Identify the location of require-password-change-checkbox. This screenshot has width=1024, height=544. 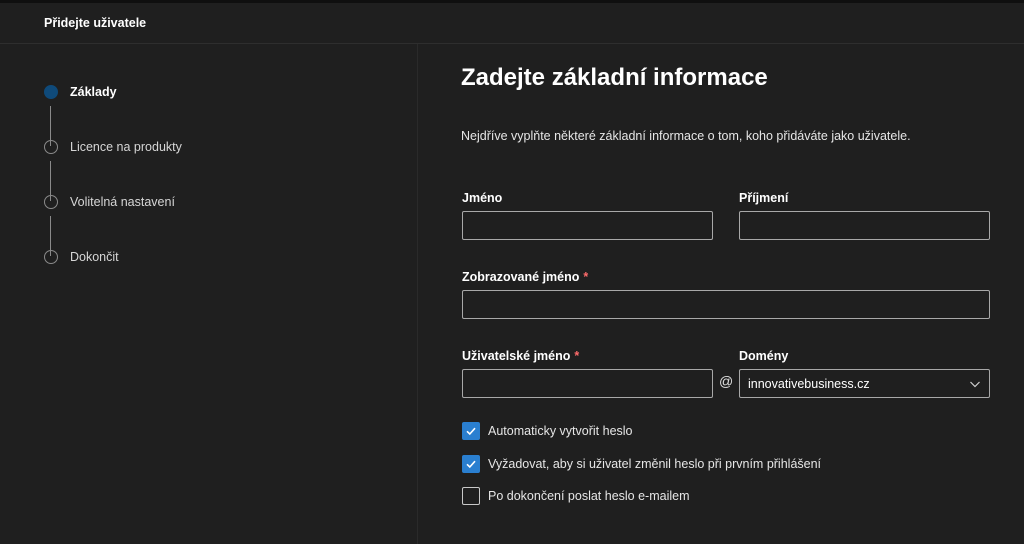
(471, 464).